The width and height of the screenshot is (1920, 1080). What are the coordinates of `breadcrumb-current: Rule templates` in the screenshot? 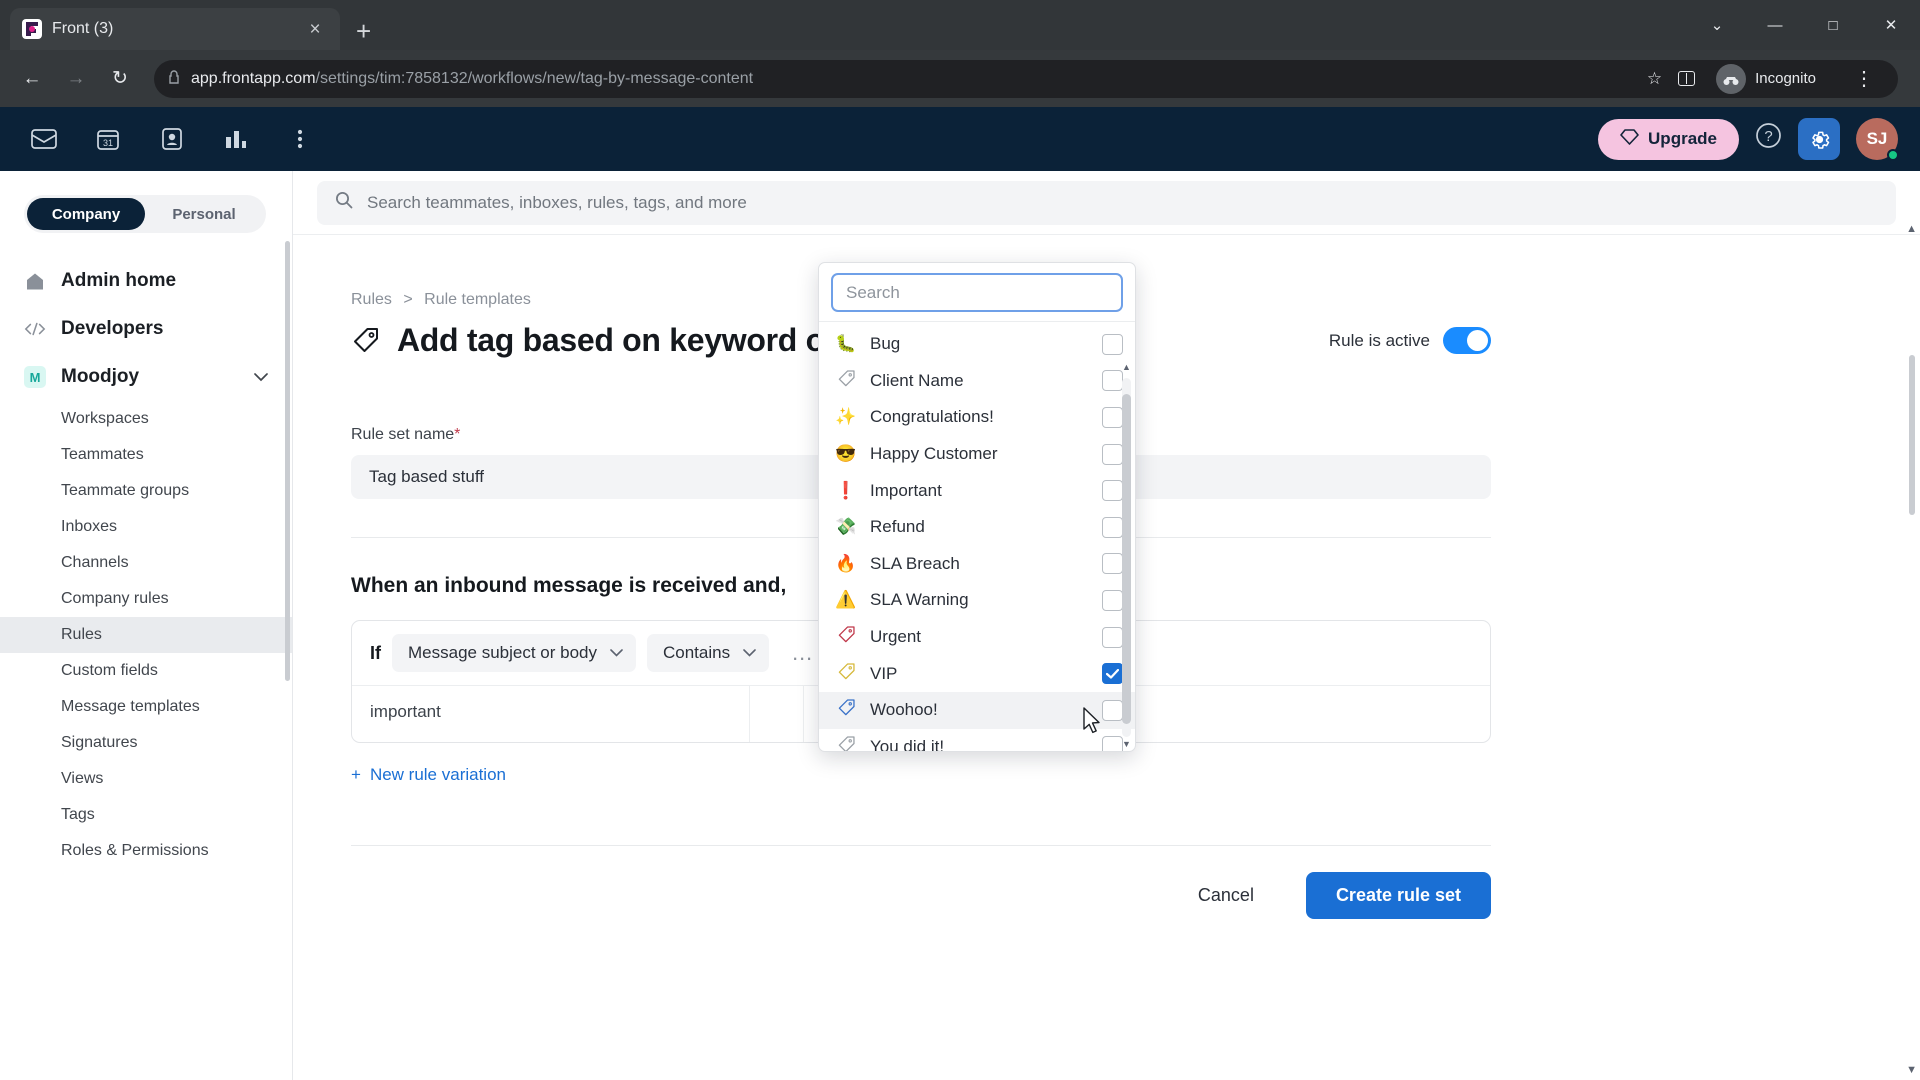 It's located at (477, 299).